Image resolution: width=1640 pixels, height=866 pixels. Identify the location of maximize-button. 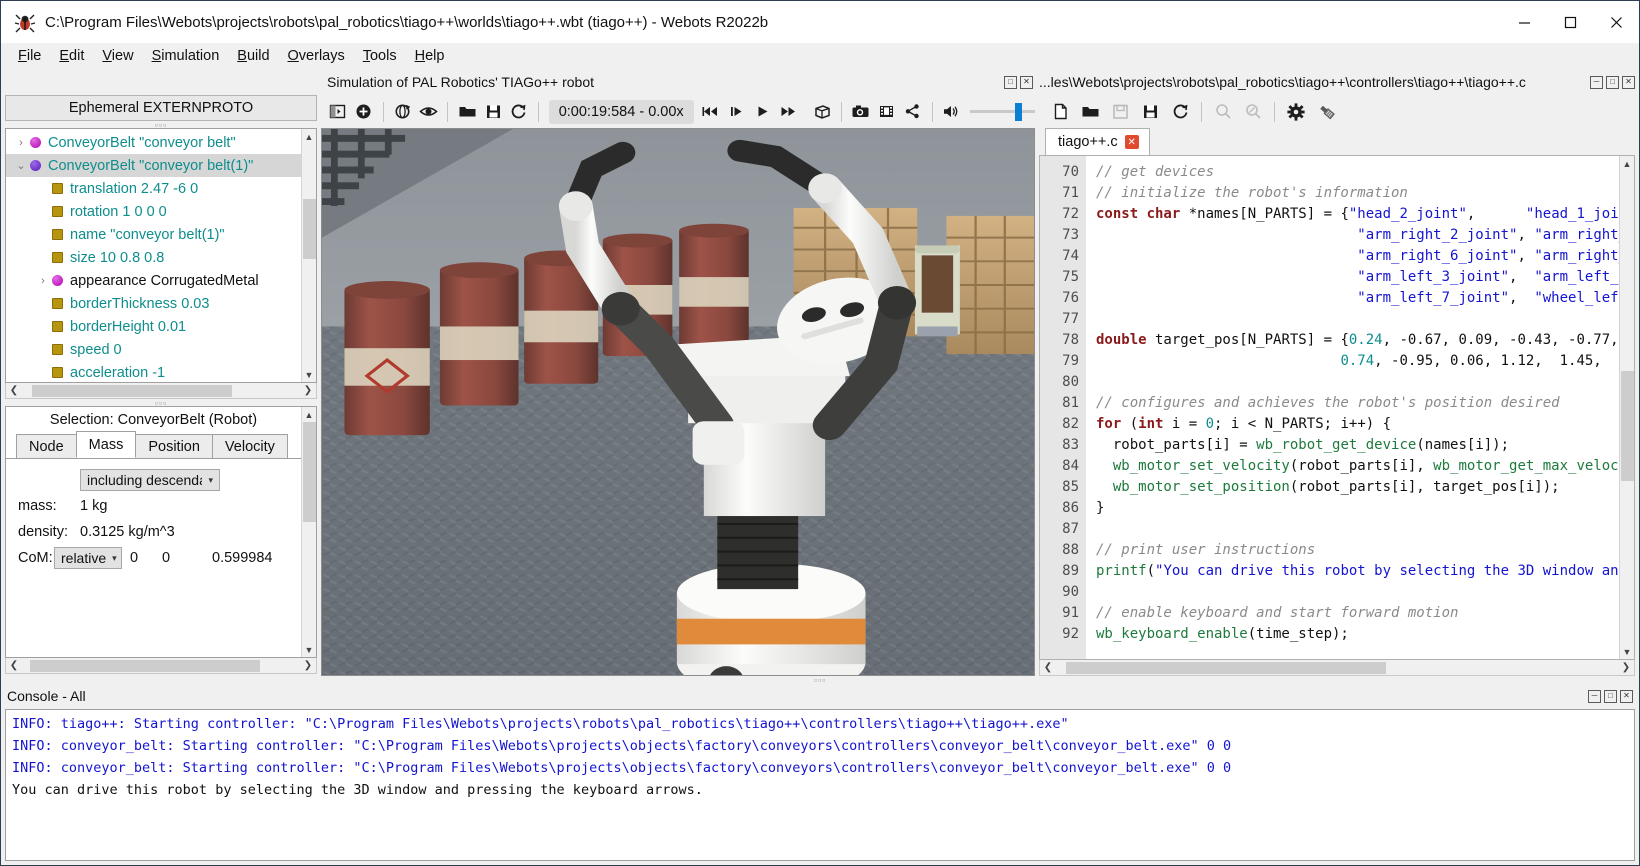
(1570, 22).